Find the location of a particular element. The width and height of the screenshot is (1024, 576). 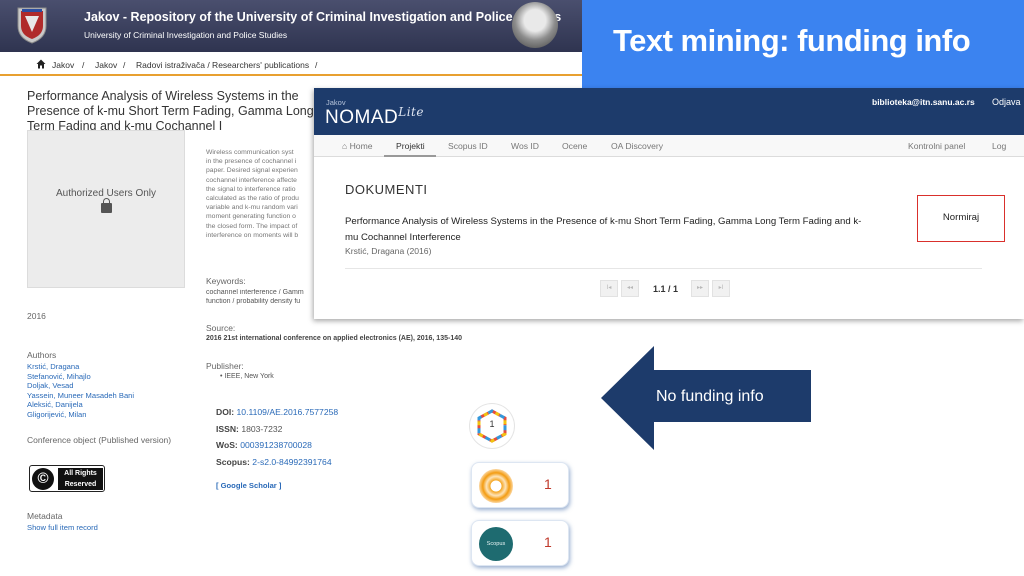

tab-log: Log is located at coordinates (999, 146).